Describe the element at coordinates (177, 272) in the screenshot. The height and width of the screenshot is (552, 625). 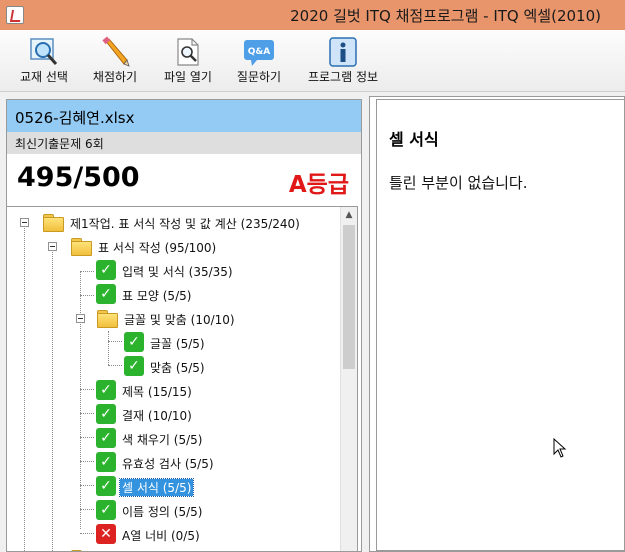
I see `tree-node-label: 입력 및 서식 (35/35)` at that location.